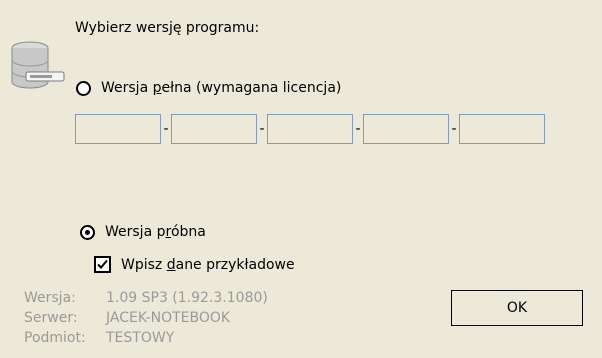 Image resolution: width=602 pixels, height=358 pixels. I want to click on sample-data-option: Wpisz dane przykładowe, so click(194, 264).